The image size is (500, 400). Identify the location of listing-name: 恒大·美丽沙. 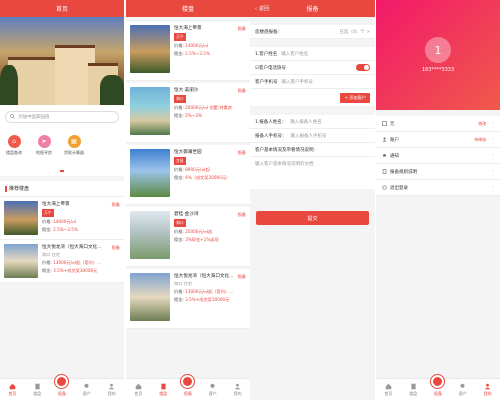
(186, 90).